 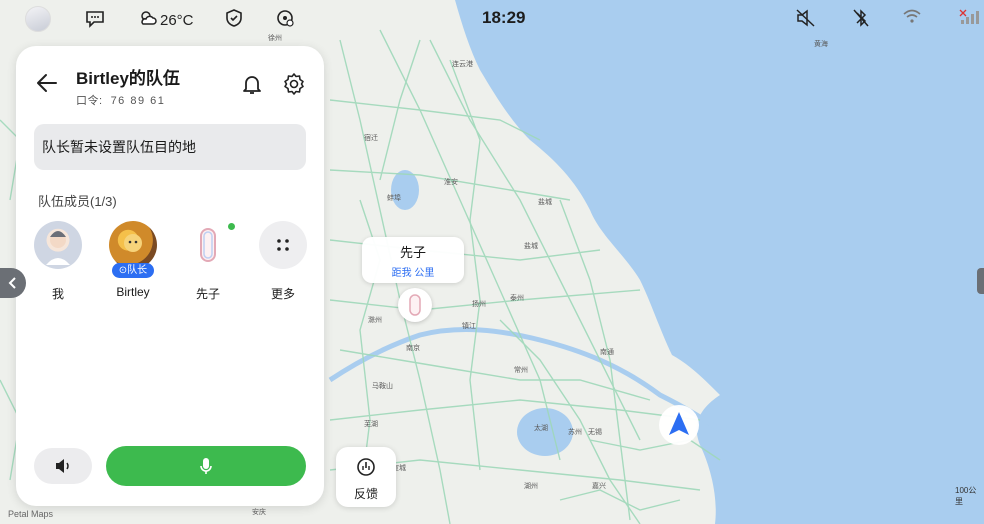 I want to click on clock: 18:29, so click(x=504, y=17).